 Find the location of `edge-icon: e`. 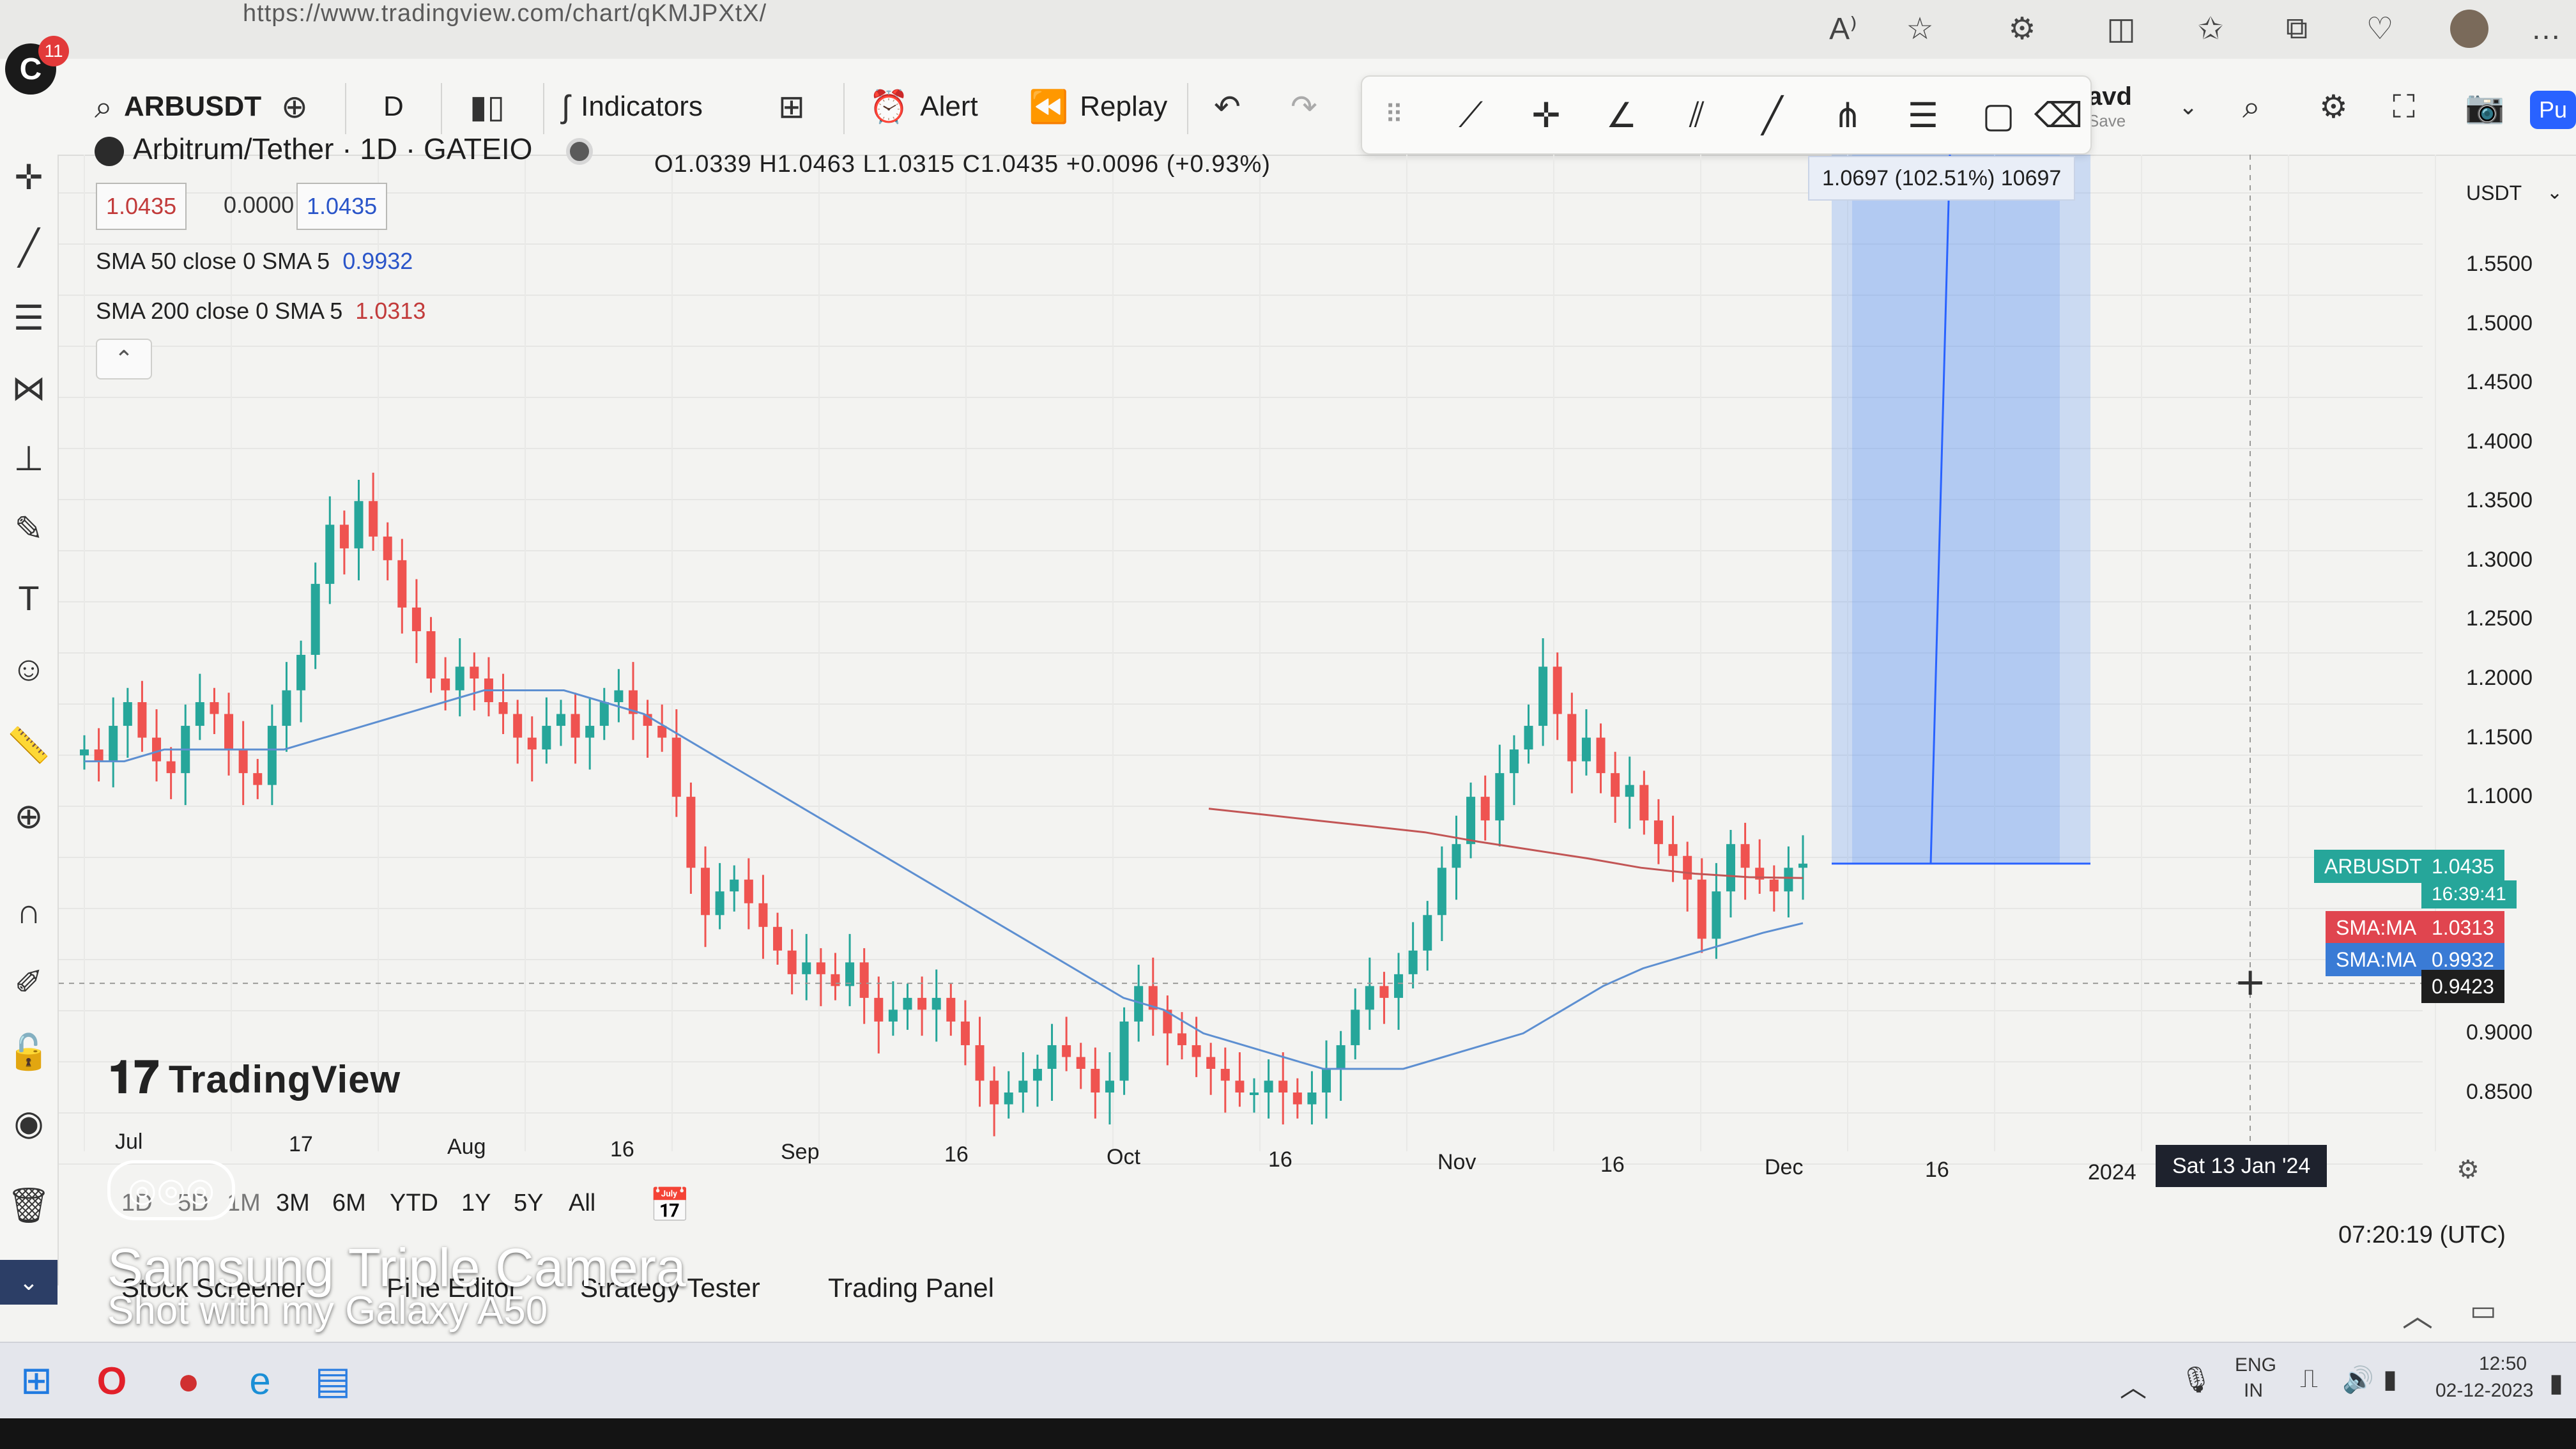

edge-icon: e is located at coordinates (260, 1380).